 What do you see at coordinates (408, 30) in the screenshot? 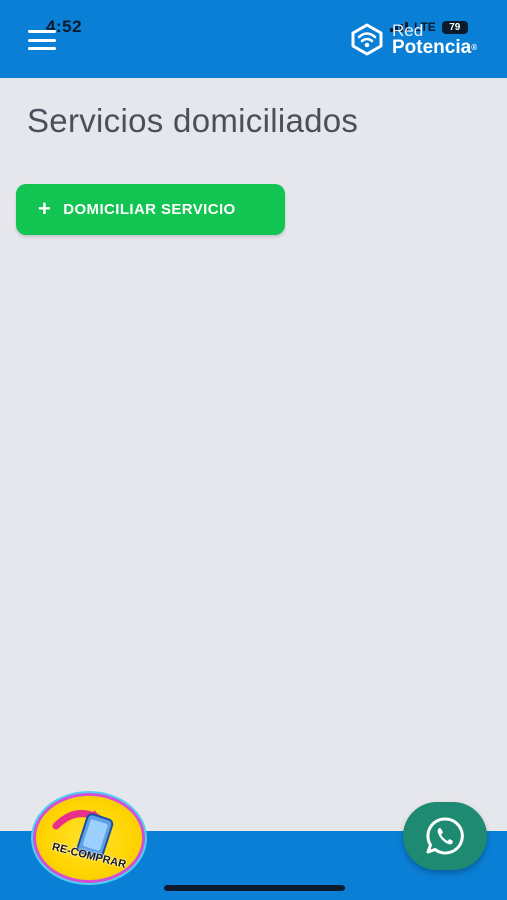
I see `brand-line-1: Red` at bounding box center [408, 30].